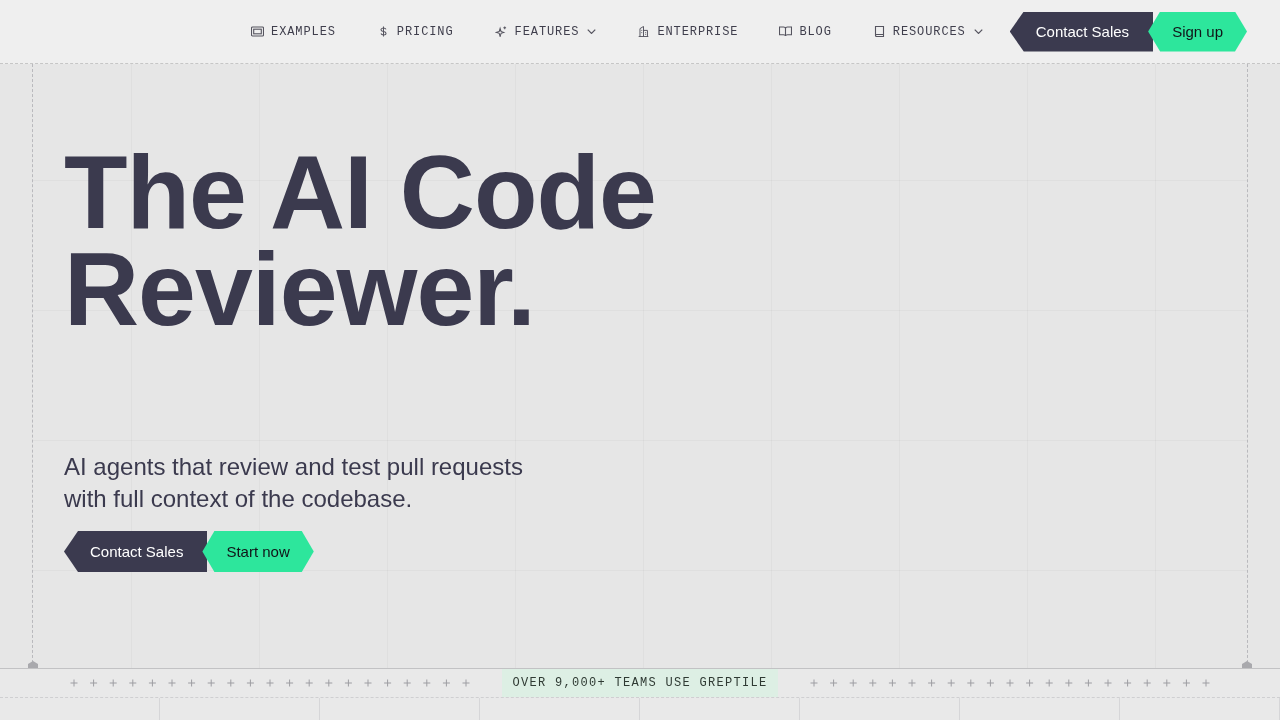  Describe the element at coordinates (640, 683) in the screenshot. I see `teams-count-label: OVER 9,000+ TEAMS USE GREPTILE` at that location.